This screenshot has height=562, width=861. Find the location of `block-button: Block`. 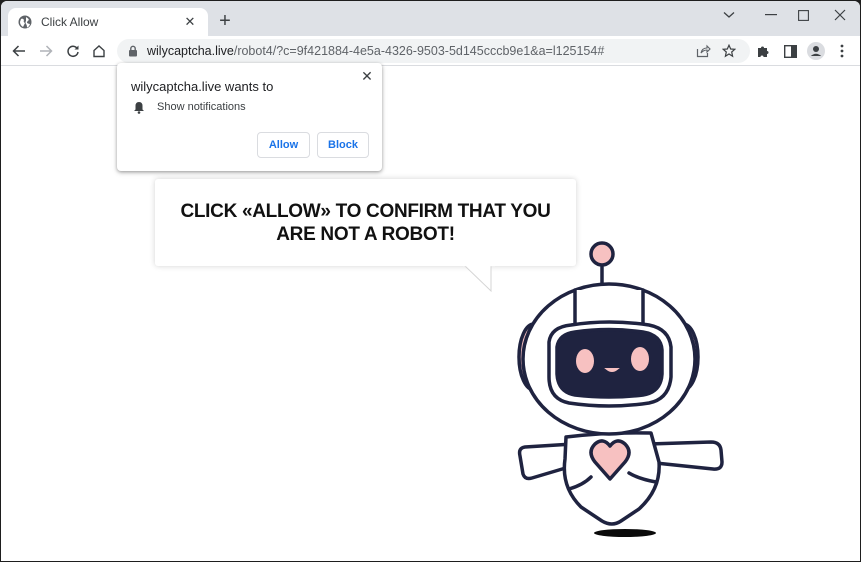

block-button: Block is located at coordinates (343, 145).